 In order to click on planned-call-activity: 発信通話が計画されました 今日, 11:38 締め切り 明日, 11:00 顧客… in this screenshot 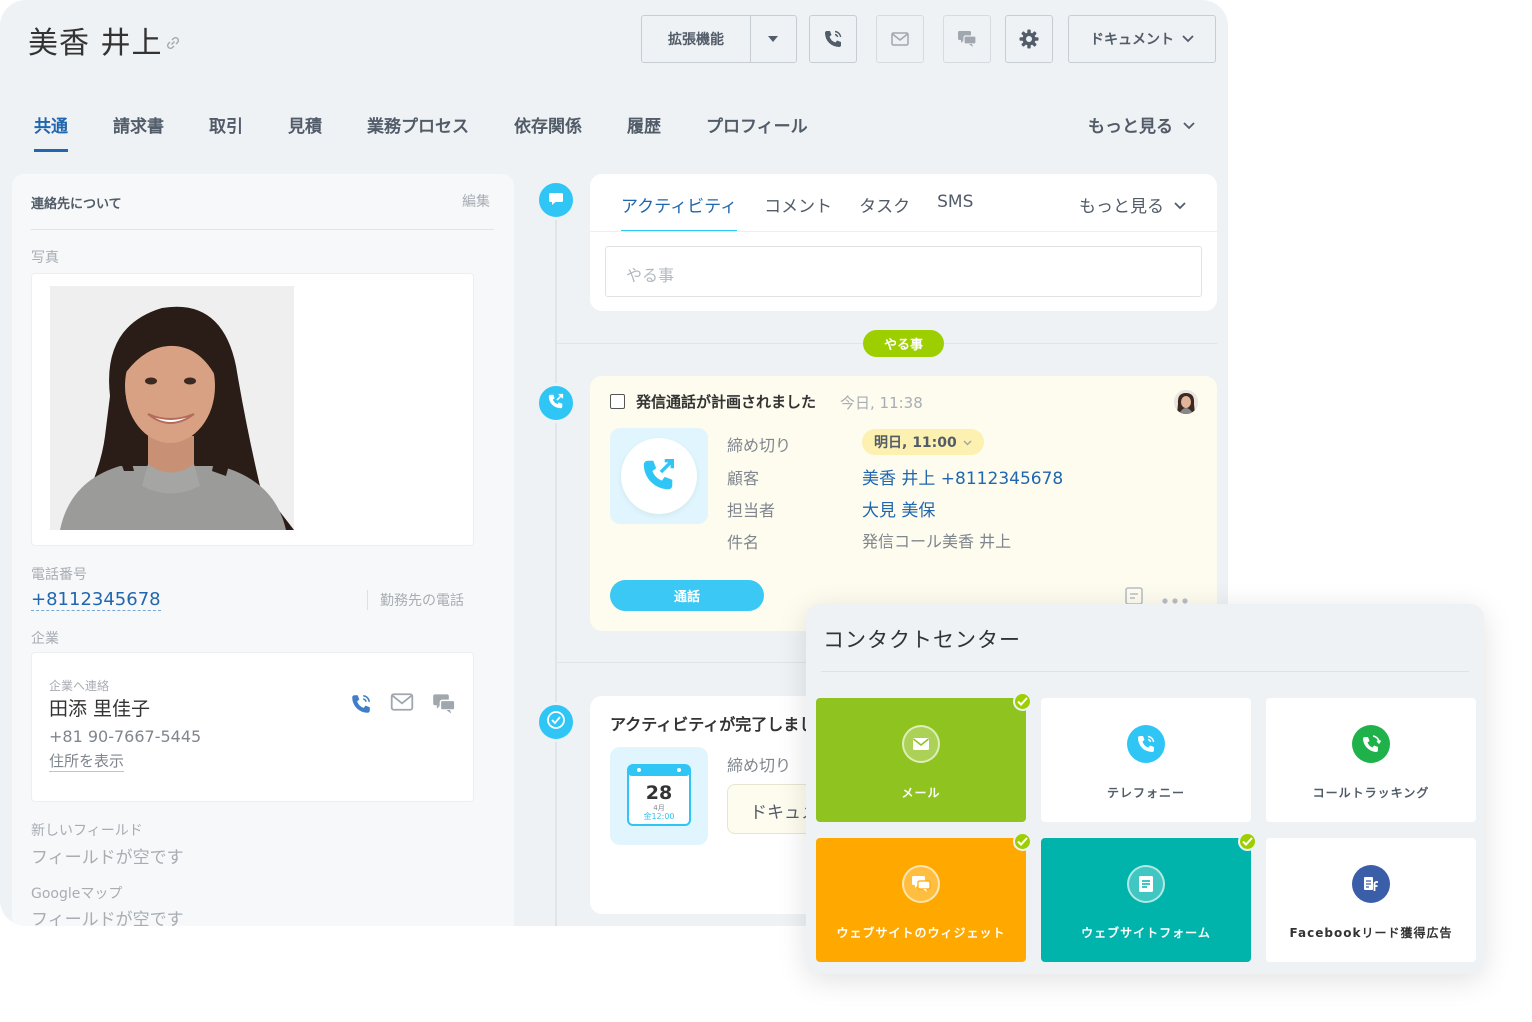, I will do `click(903, 503)`.